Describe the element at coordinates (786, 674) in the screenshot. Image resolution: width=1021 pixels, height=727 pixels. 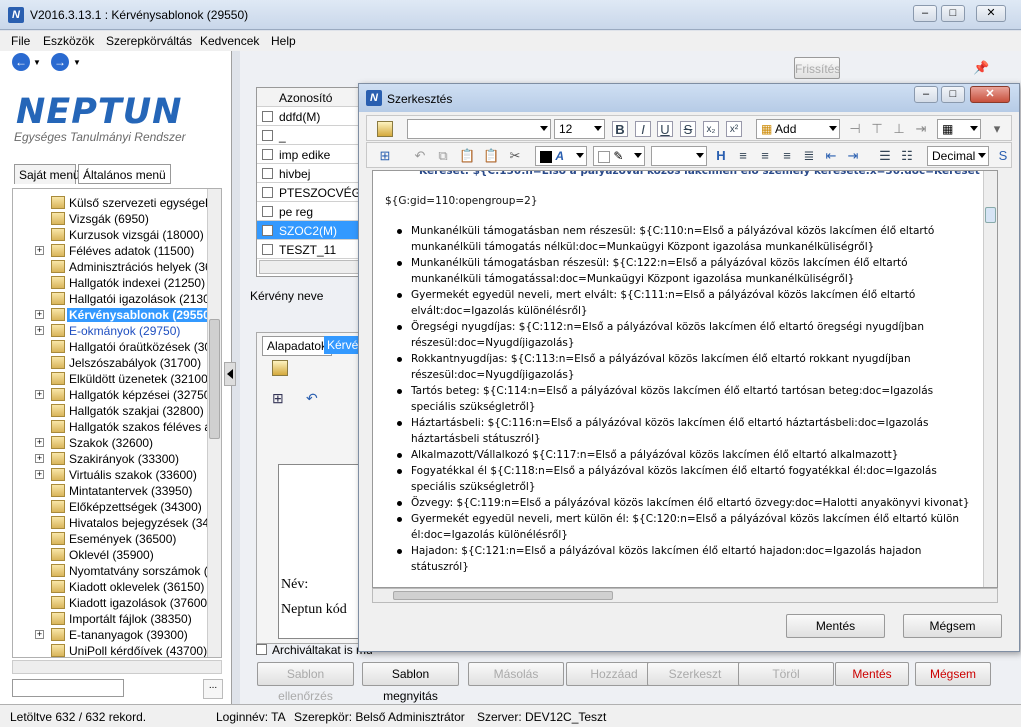
I see `torol-button: Töröl` at that location.